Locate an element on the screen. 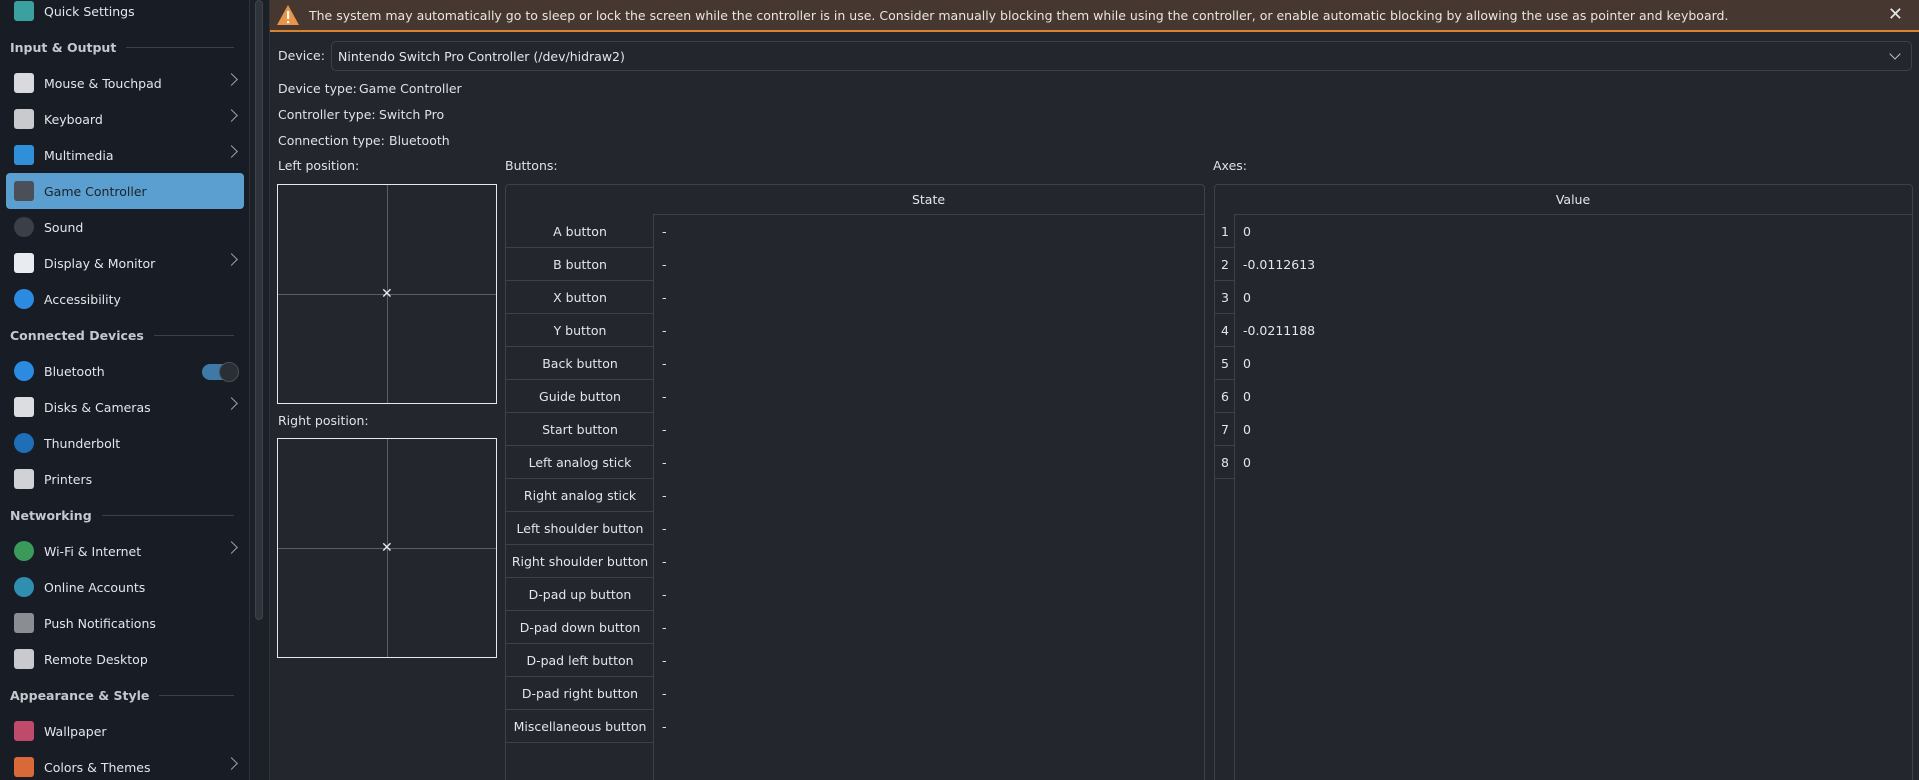  button-row-header: D-pad down button is located at coordinates (580, 627).